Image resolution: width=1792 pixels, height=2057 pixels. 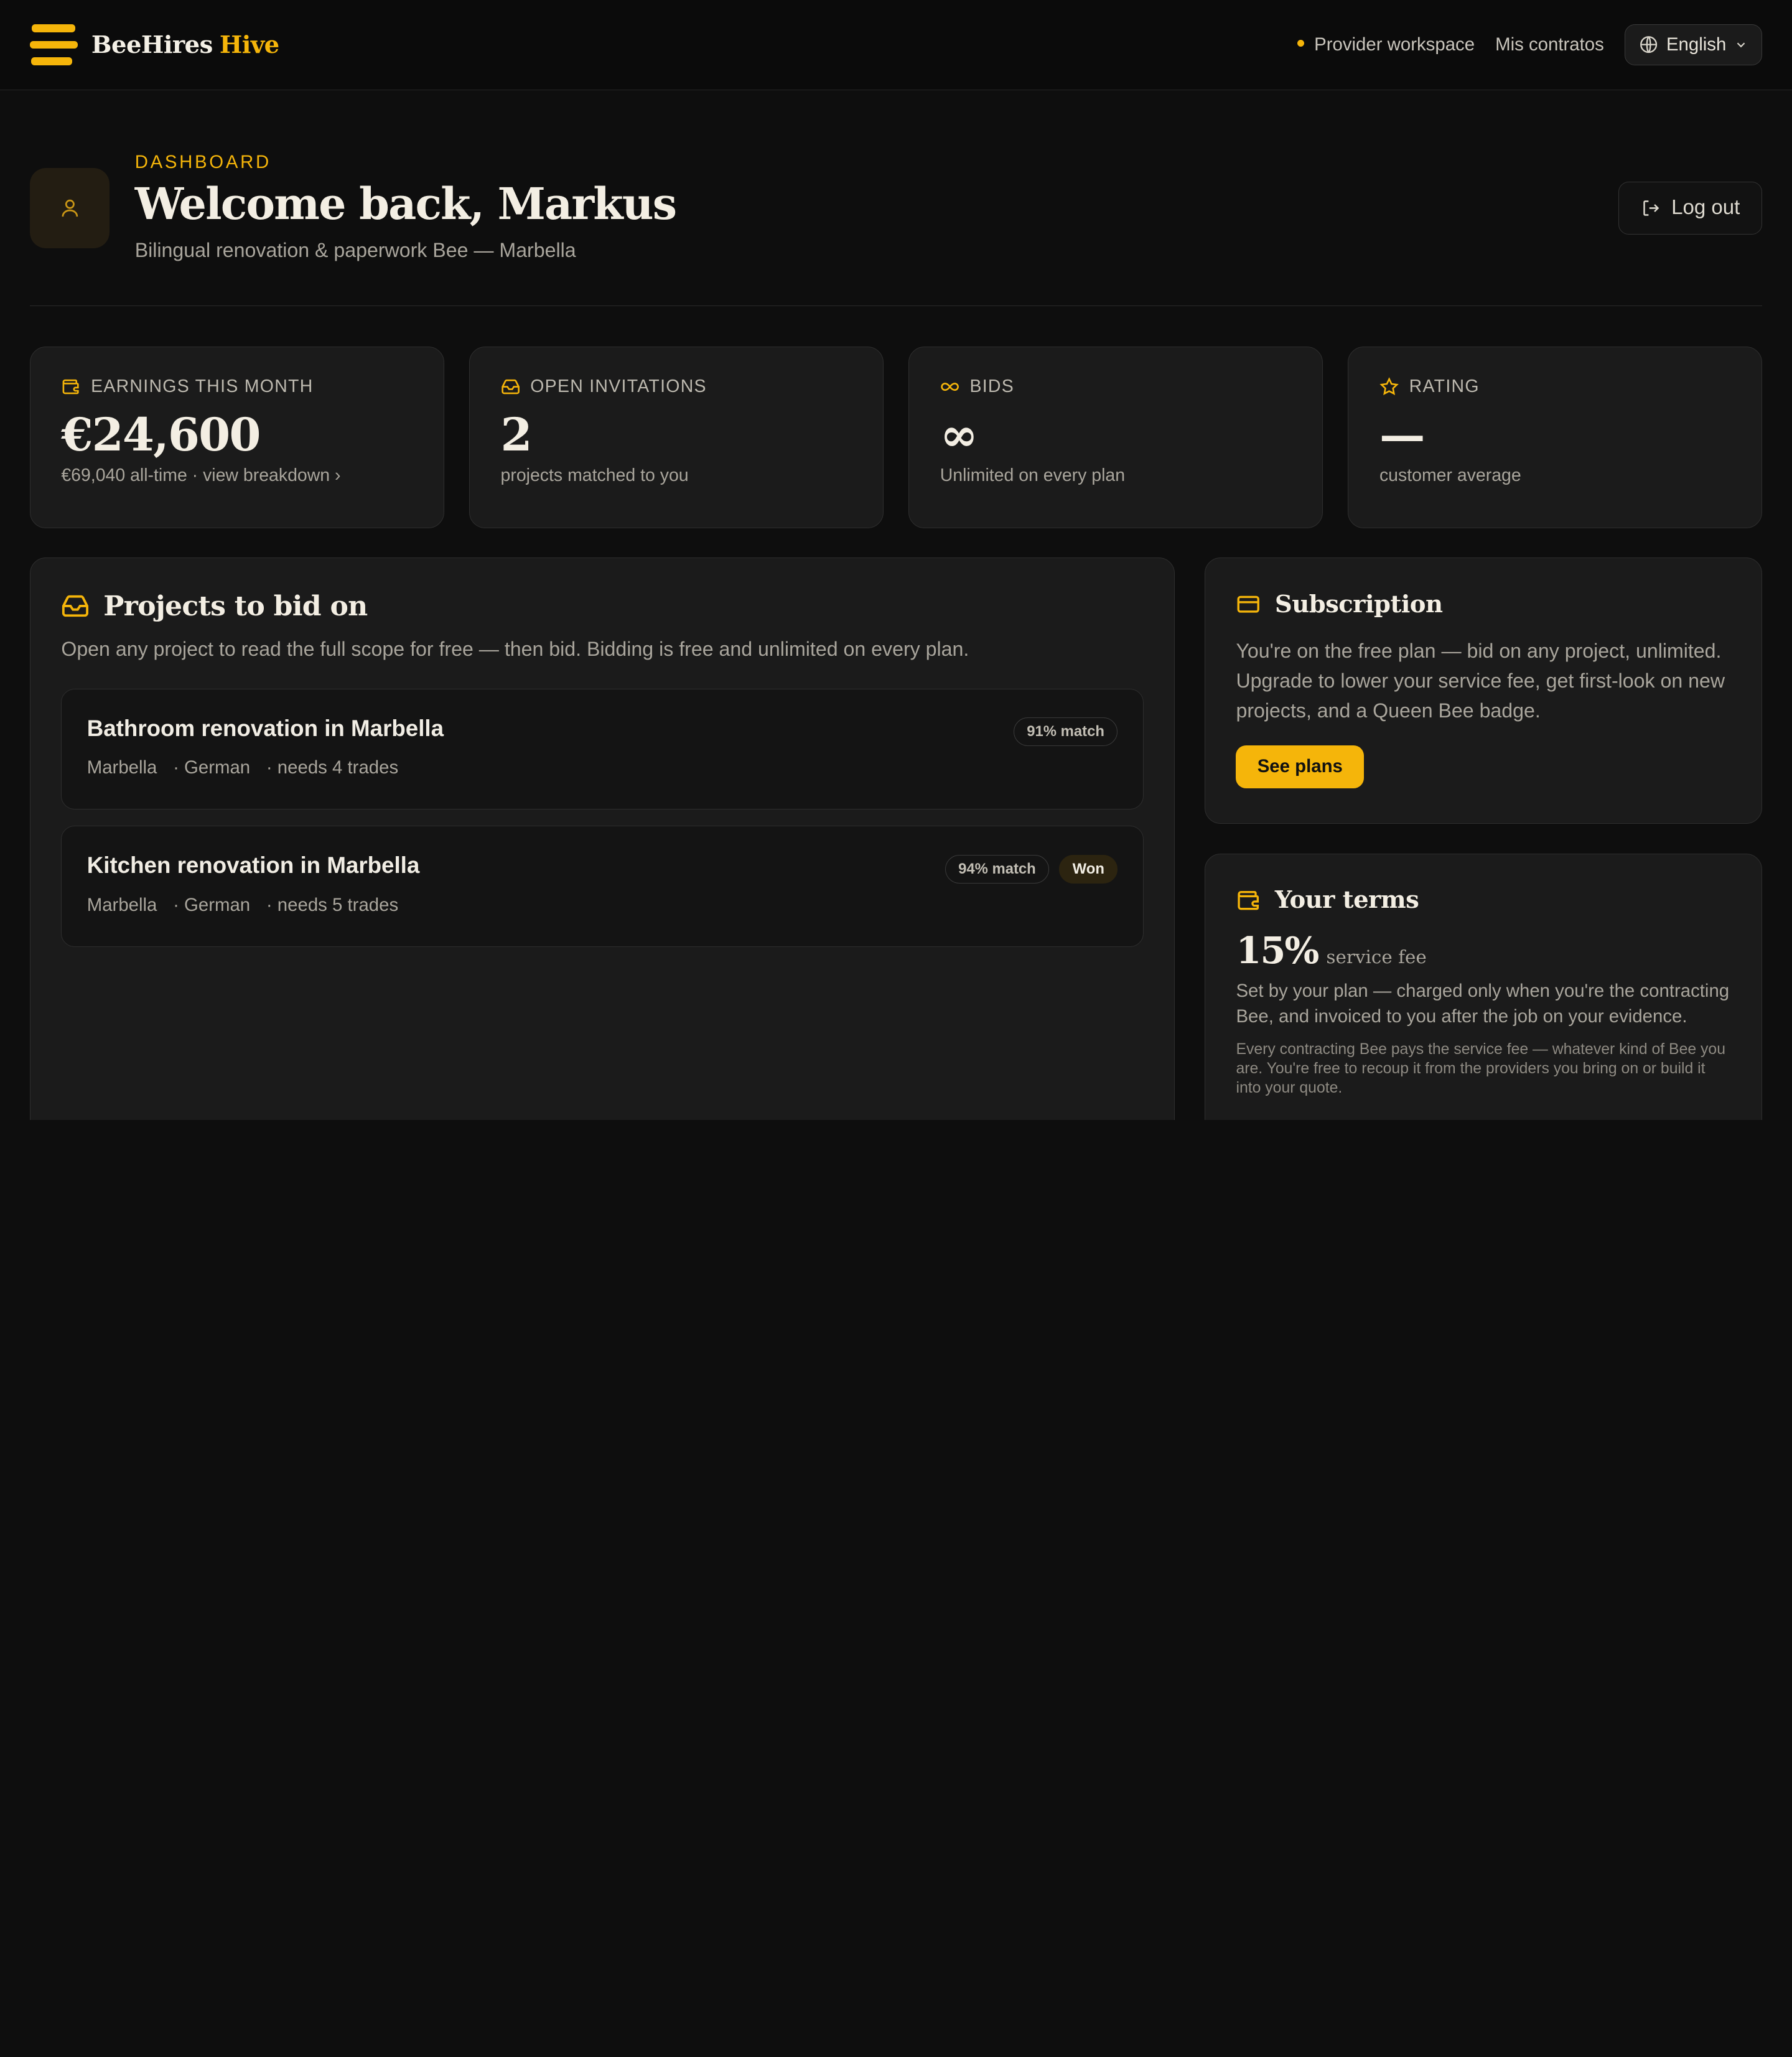 I want to click on stat-label: RATING, so click(x=1555, y=386).